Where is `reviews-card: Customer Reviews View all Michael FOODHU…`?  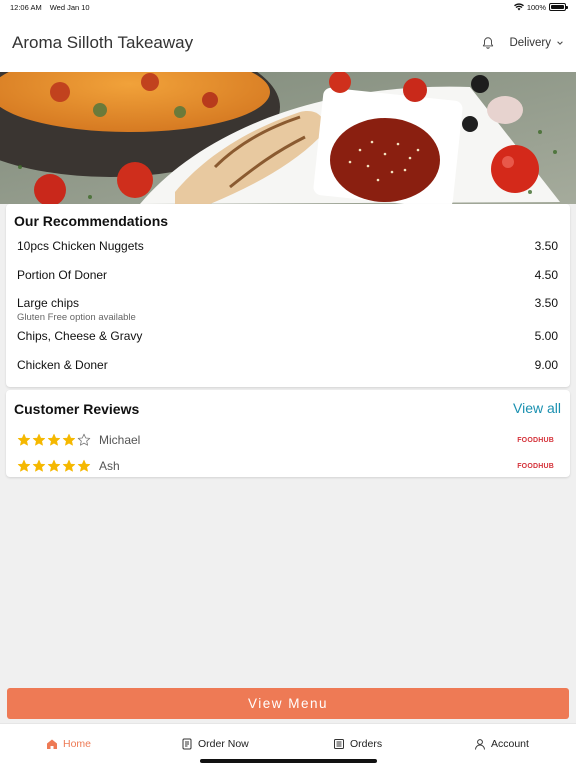
reviews-card: Customer Reviews View all Michael FOODHU… is located at coordinates (288, 433).